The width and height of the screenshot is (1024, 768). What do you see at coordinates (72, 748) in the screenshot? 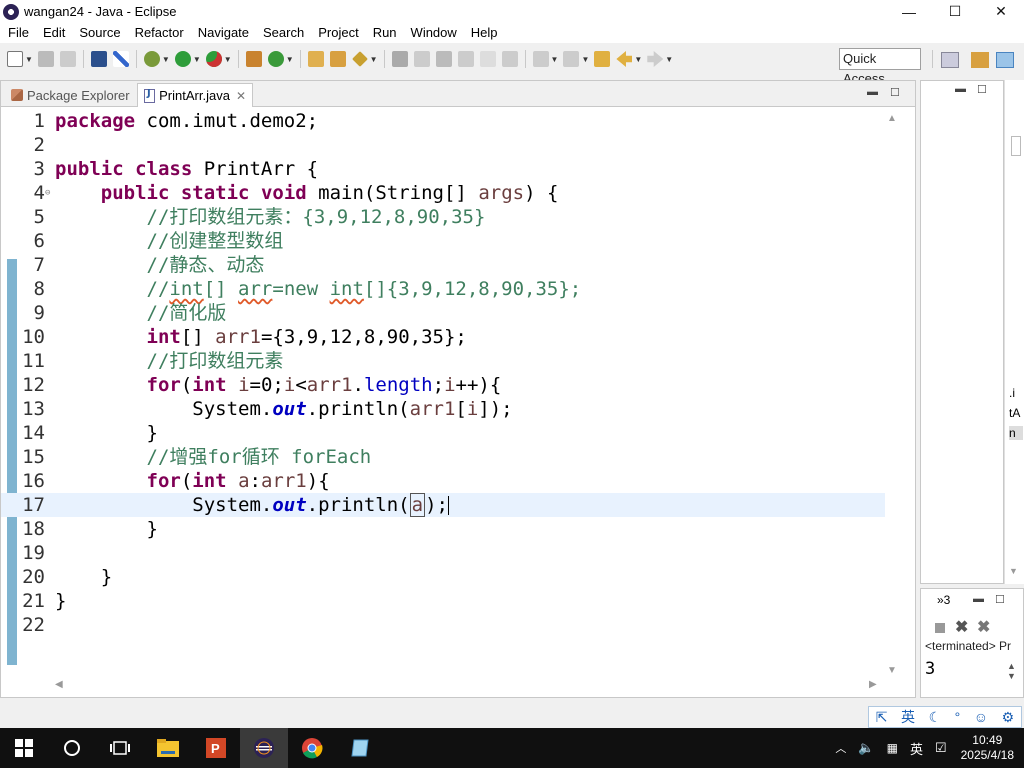
I see `search-button` at bounding box center [72, 748].